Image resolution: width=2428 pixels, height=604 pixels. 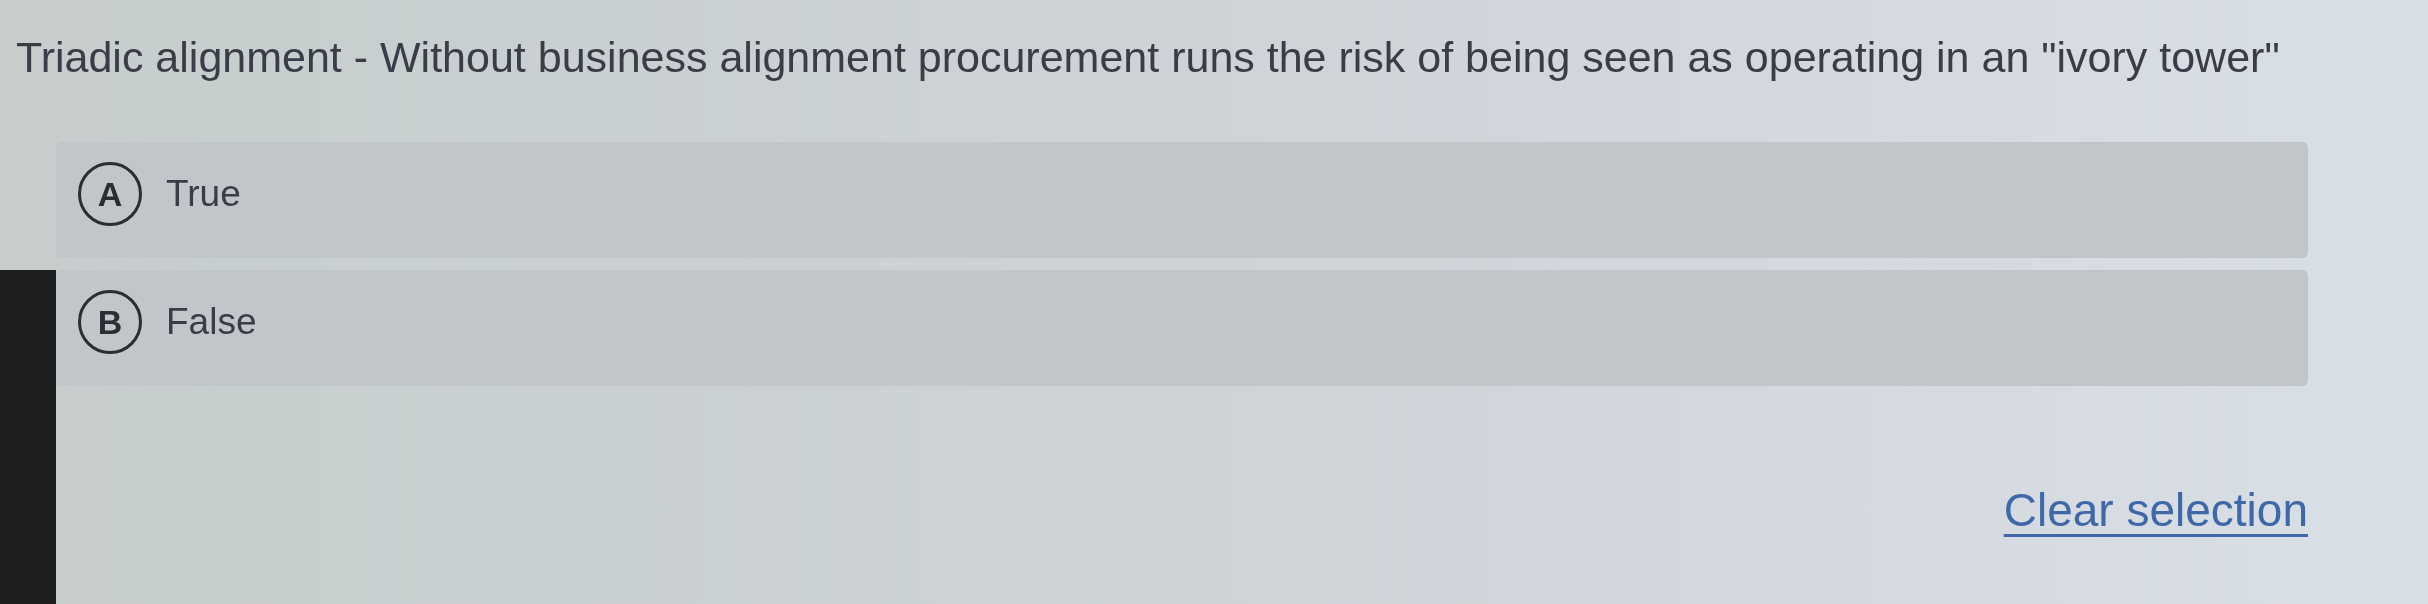 I want to click on question-text: Triadic alignment - Without business alignment procurement runs the risk of being seen as operating in an "ivory tower", so click(x=1148, y=57).